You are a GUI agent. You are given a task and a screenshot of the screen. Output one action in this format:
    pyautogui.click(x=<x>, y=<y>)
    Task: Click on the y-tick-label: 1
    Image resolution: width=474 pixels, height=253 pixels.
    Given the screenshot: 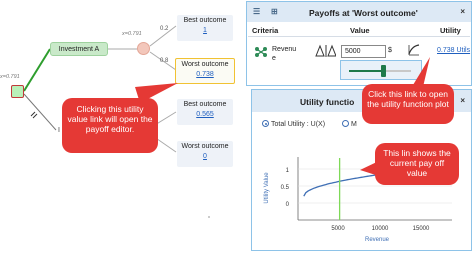 What is the action you would take?
    pyautogui.click(x=288, y=171)
    